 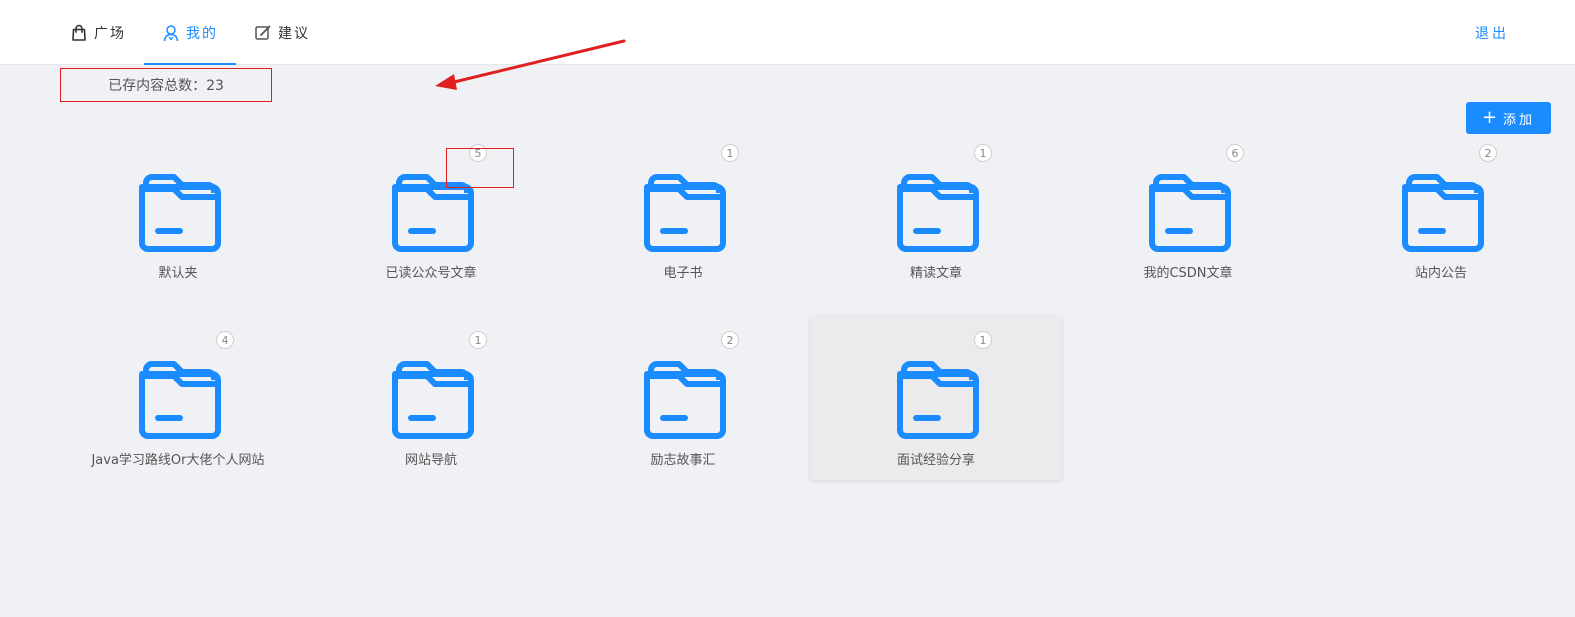 What do you see at coordinates (787, 32) in the screenshot?
I see `top-navbar: 广场 我的 建议 退出` at bounding box center [787, 32].